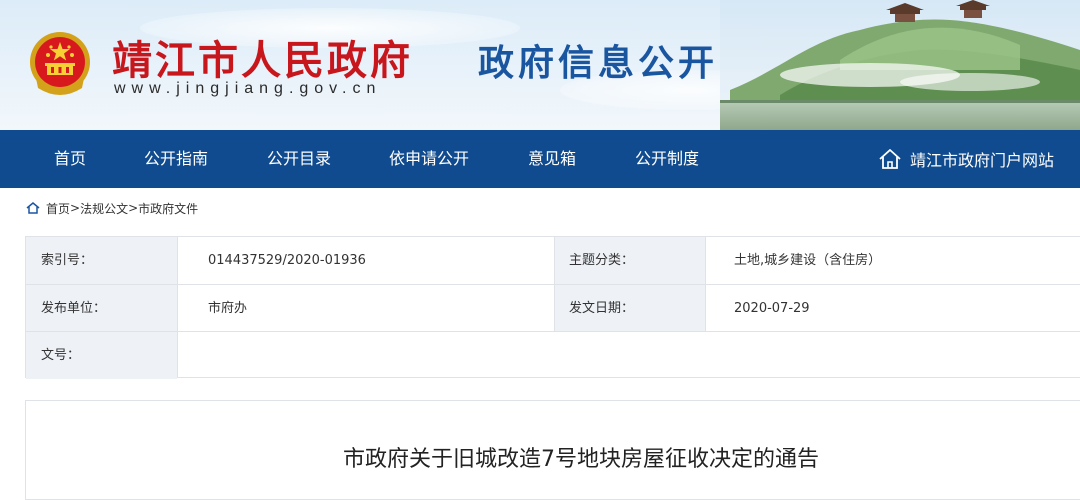  I want to click on article-title: 市政府关于旧城改造7号地块房屋征收决定的通告, so click(581, 459).